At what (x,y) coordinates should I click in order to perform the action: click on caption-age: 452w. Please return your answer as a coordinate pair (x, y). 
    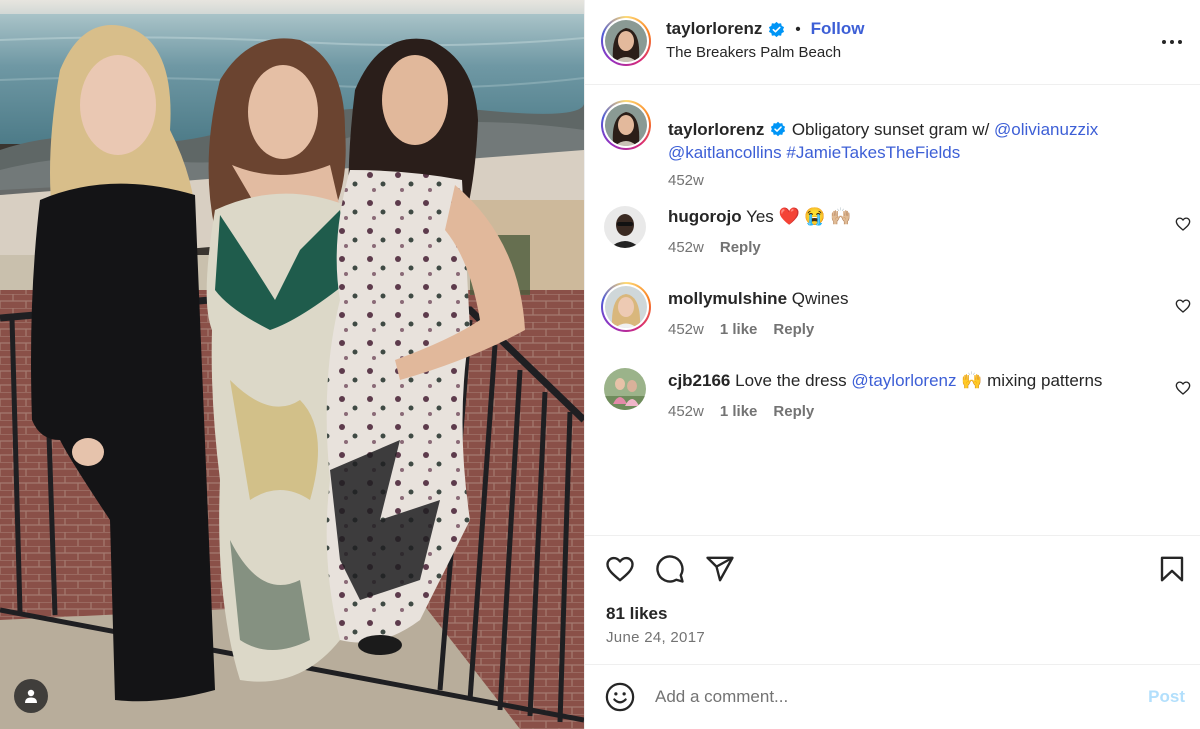
    Looking at the image, I should click on (686, 180).